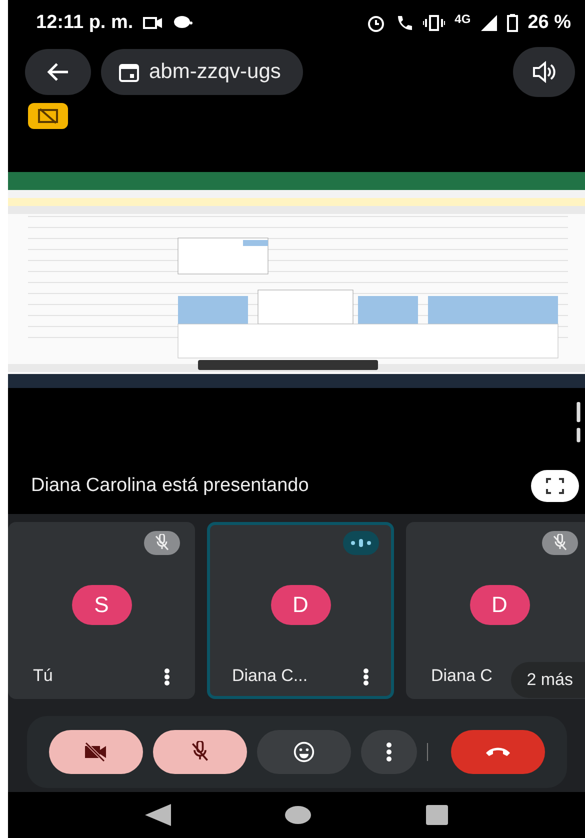  I want to click on calendar-icon, so click(129, 72).